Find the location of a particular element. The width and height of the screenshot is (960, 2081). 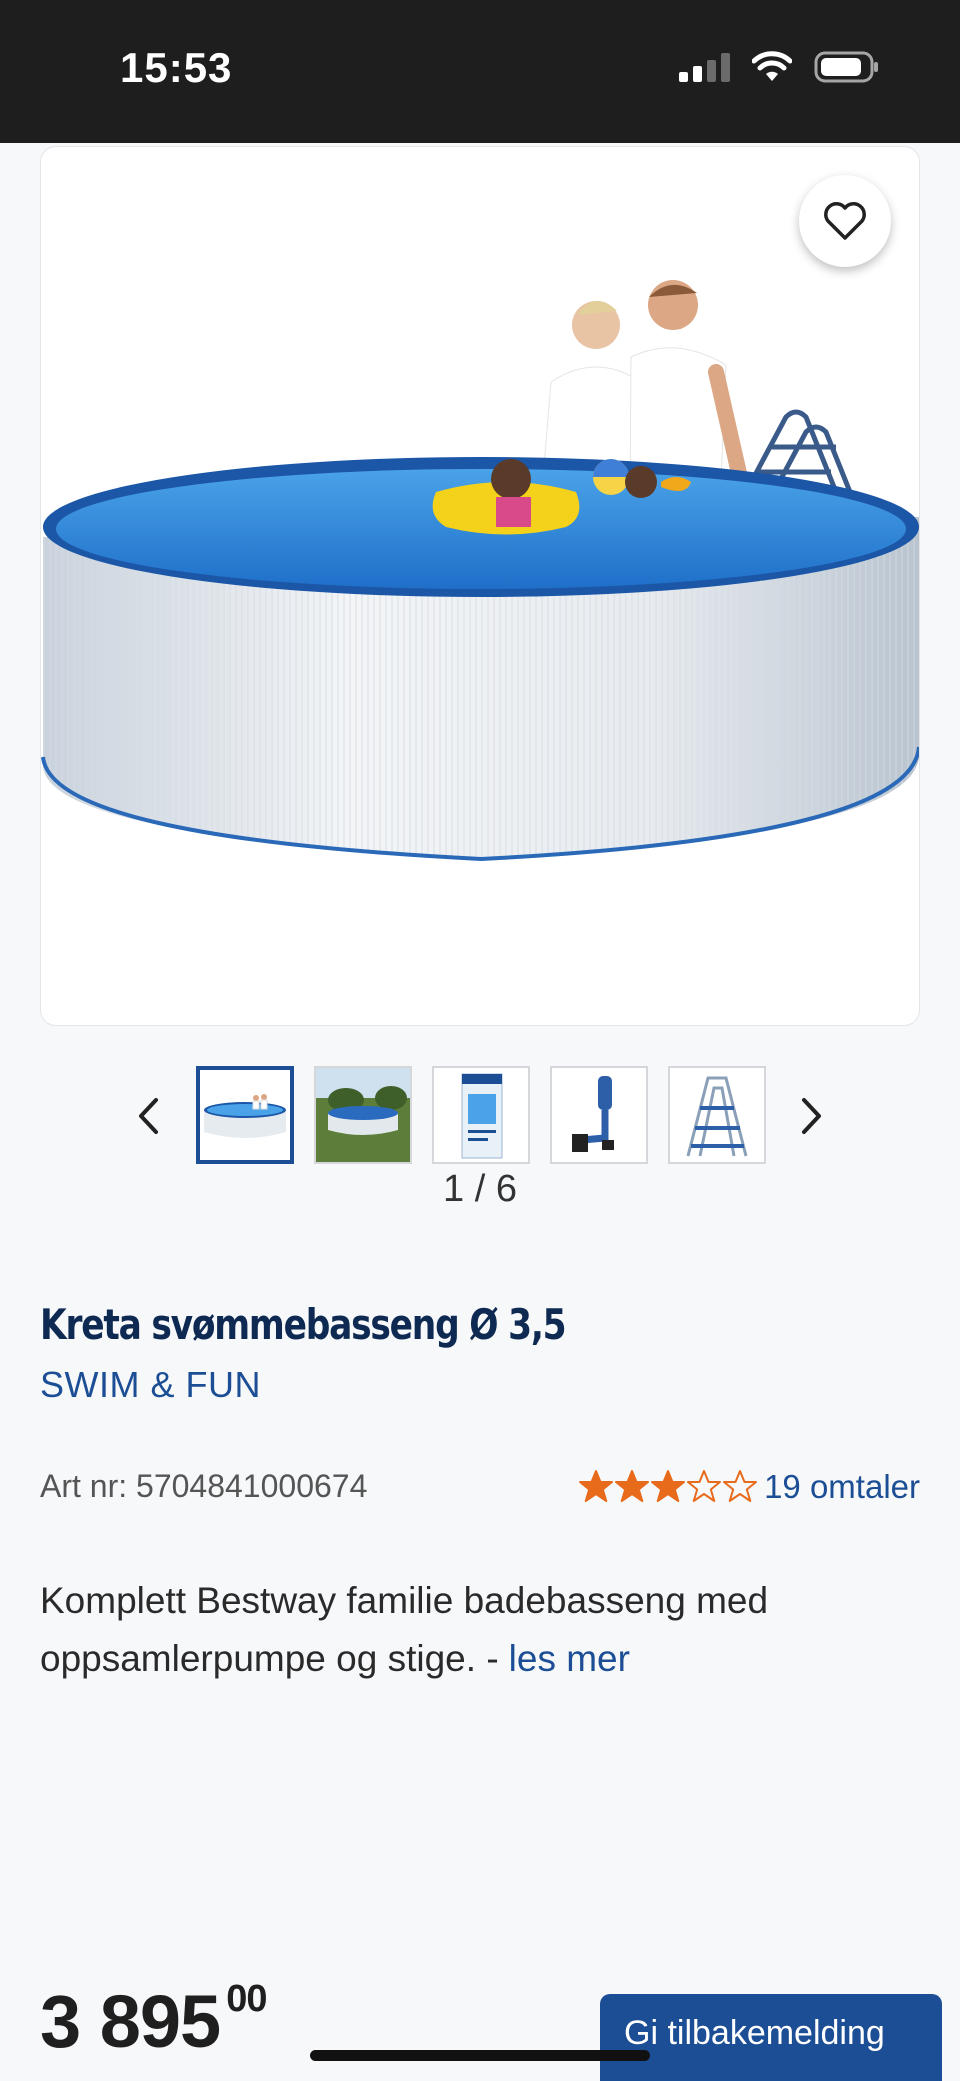

chevron-left-icon is located at coordinates (148, 1116).